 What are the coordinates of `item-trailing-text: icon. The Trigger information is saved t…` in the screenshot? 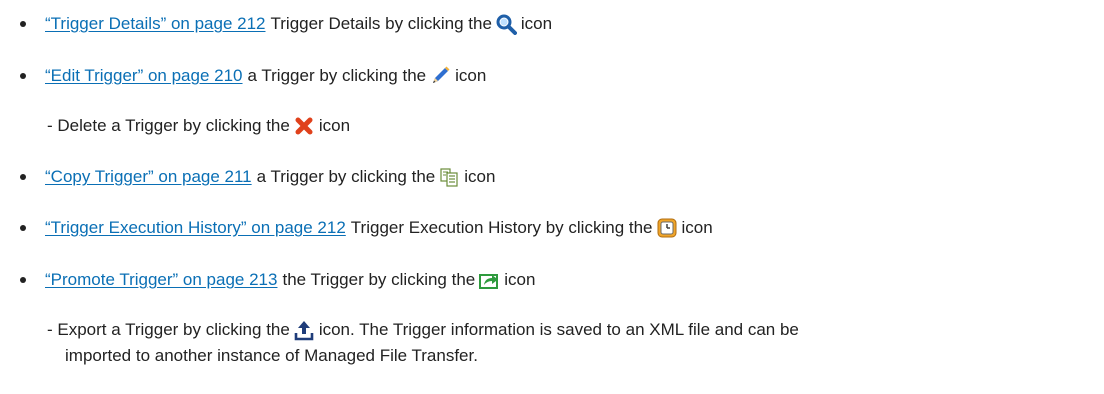 It's located at (558, 329).